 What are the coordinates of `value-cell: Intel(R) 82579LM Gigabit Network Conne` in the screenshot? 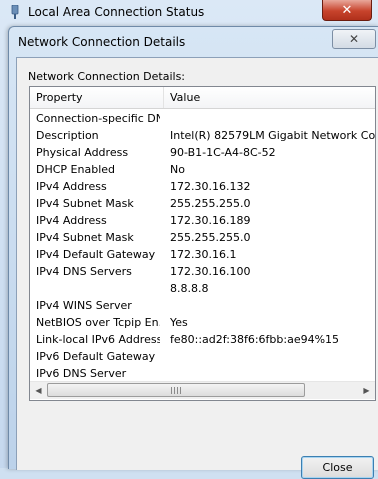 It's located at (272, 135).